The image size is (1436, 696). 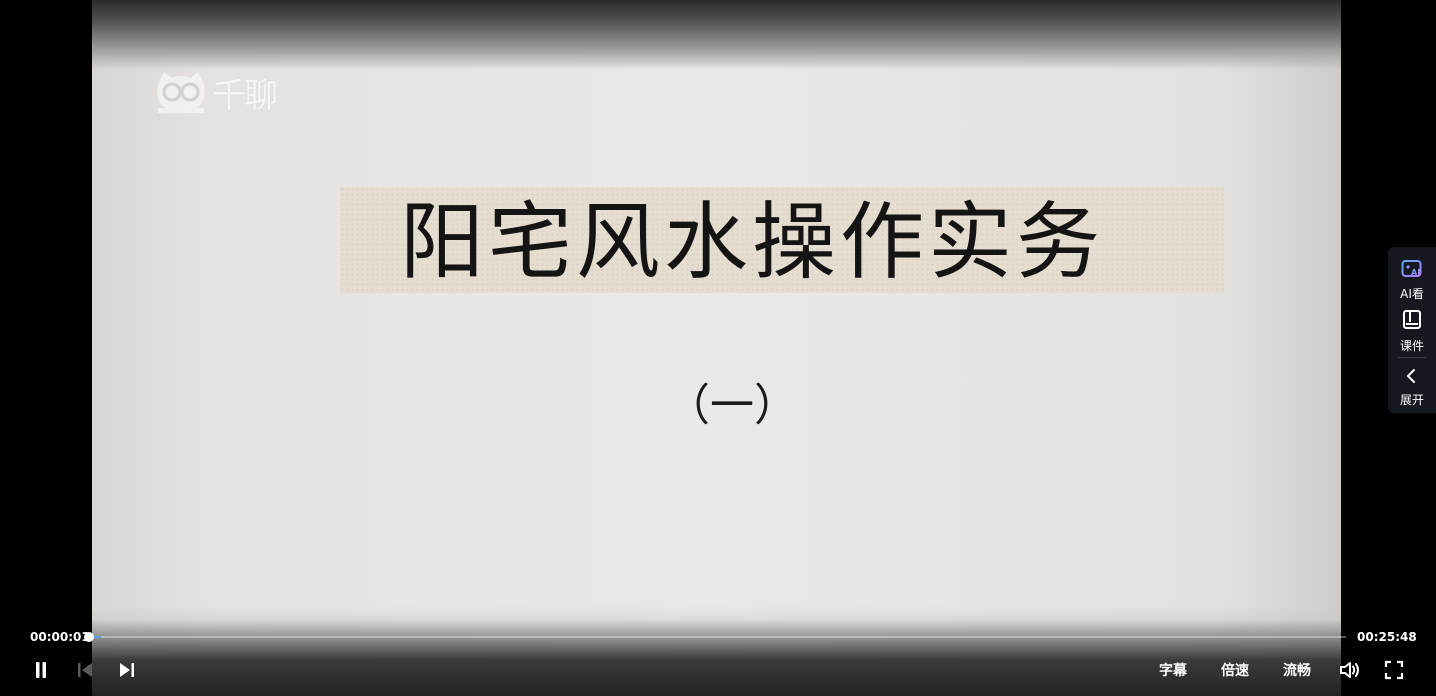 I want to click on bottom-gradient, so click(x=716, y=651).